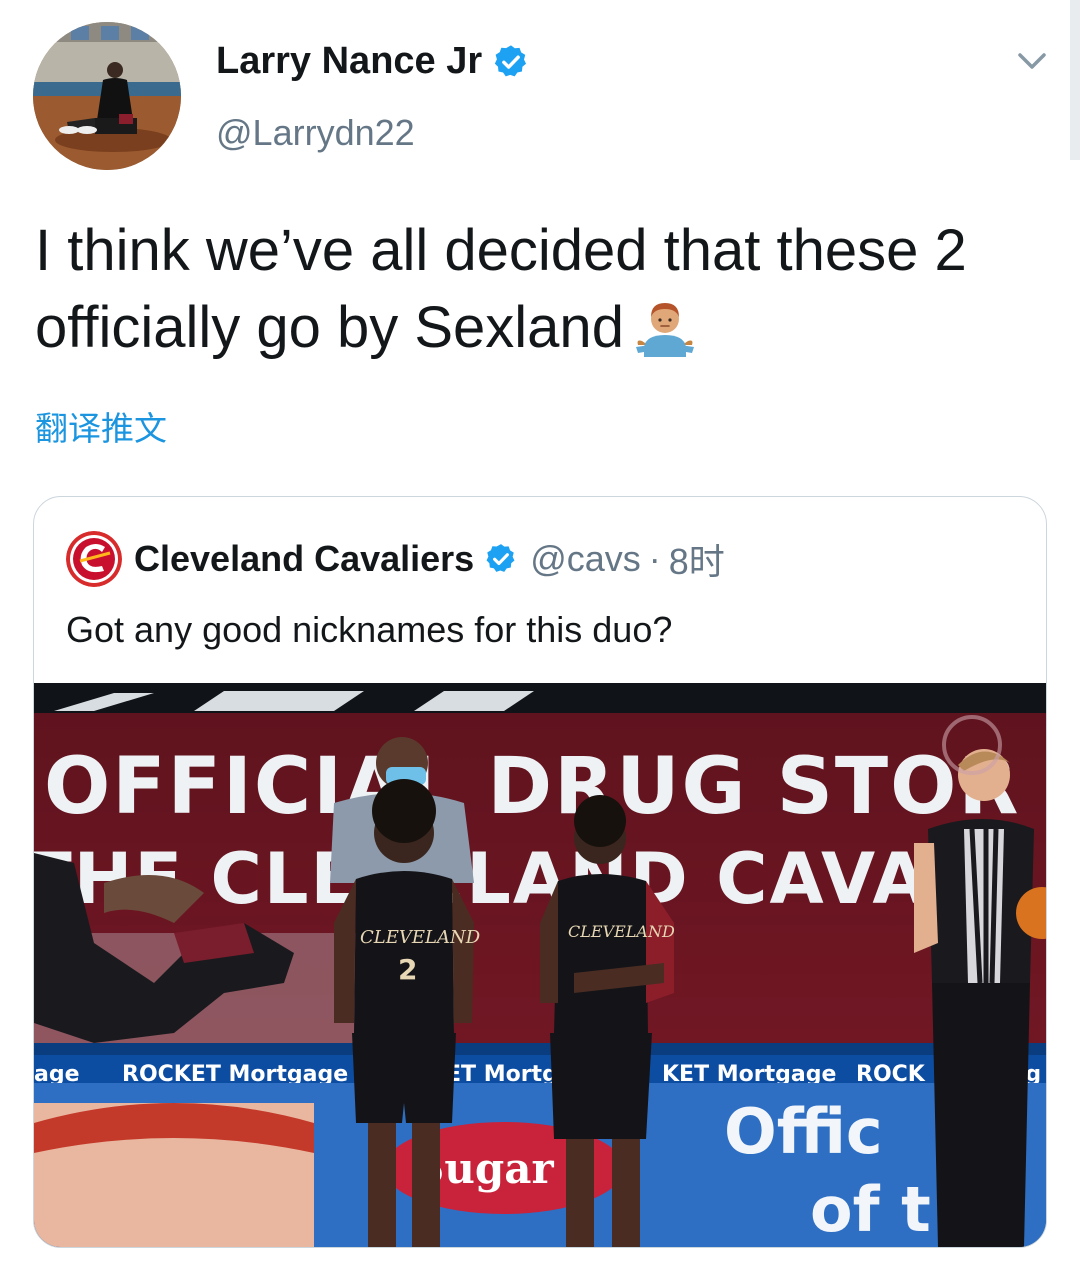 This screenshot has height=1264, width=1080. What do you see at coordinates (697, 559) in the screenshot?
I see `quoted-timestamp: 8时` at bounding box center [697, 559].